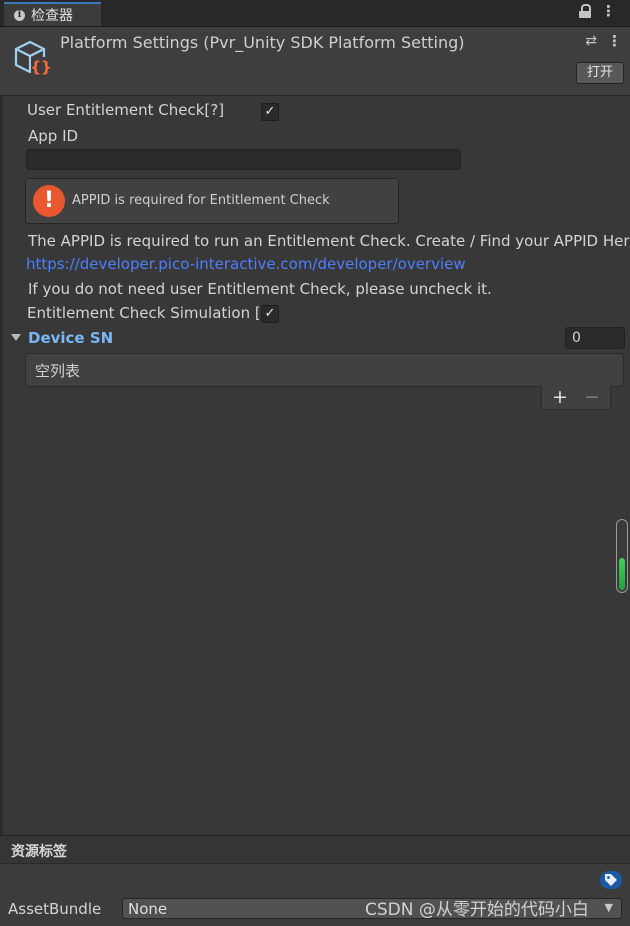  What do you see at coordinates (315, 13) in the screenshot?
I see `tab-bar: i 检查器 ⋮` at bounding box center [315, 13].